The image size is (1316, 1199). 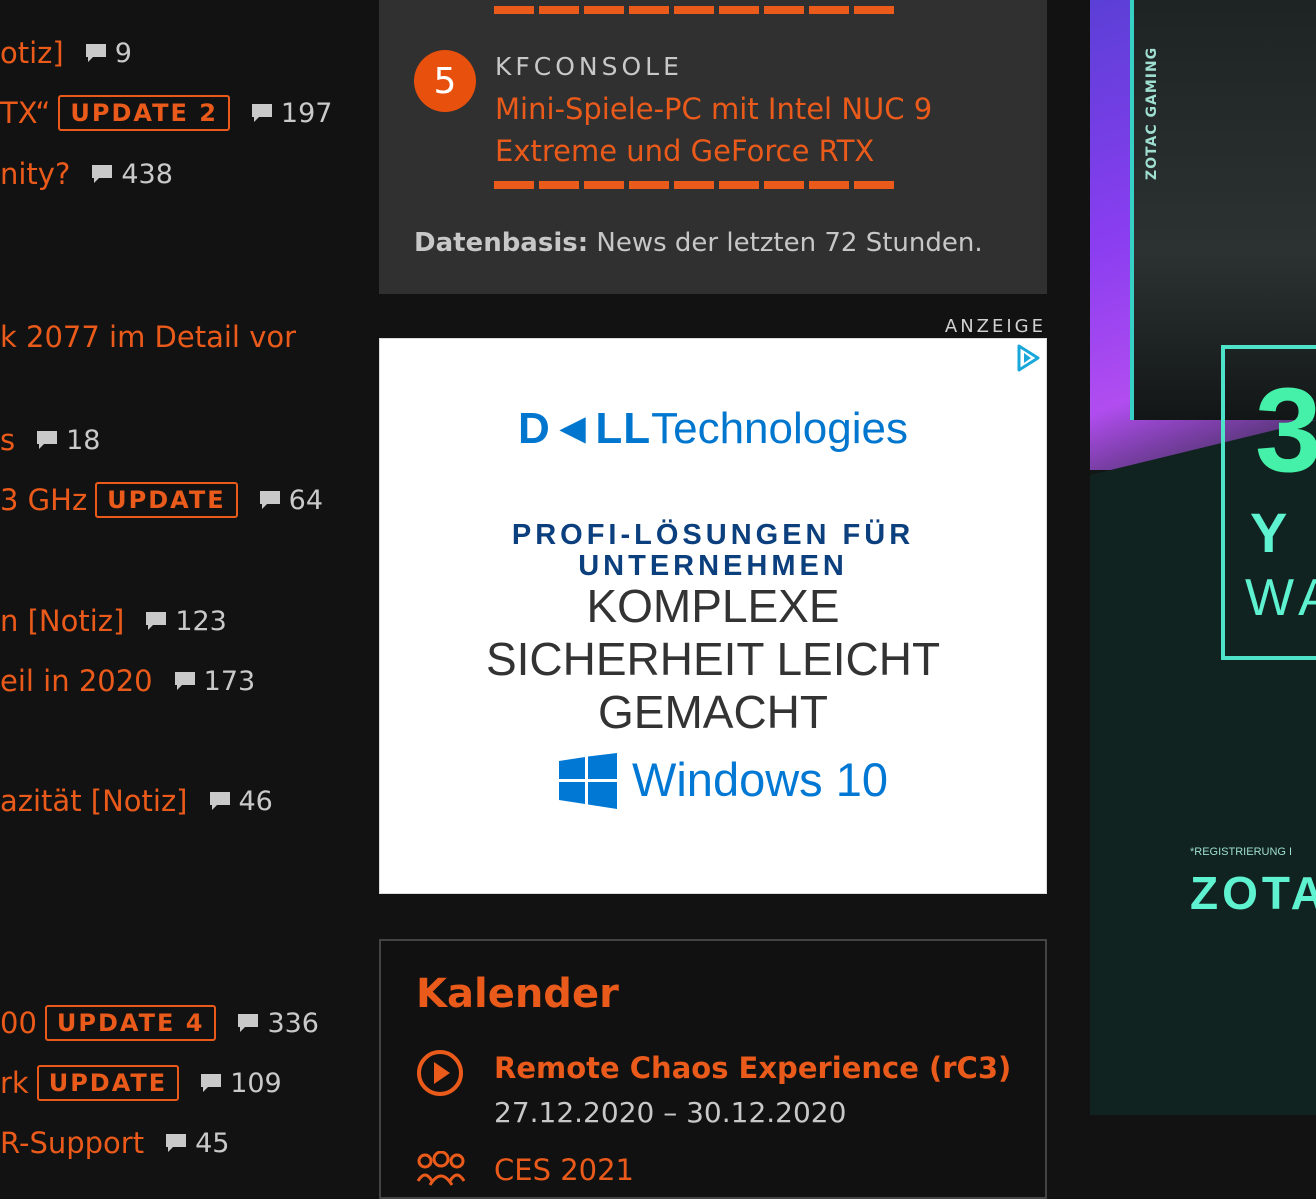 What do you see at coordinates (713, 550) in the screenshot?
I see `ad-headline: PROFI-LÖSUNGEN FÜR UNTERNEHMEN` at bounding box center [713, 550].